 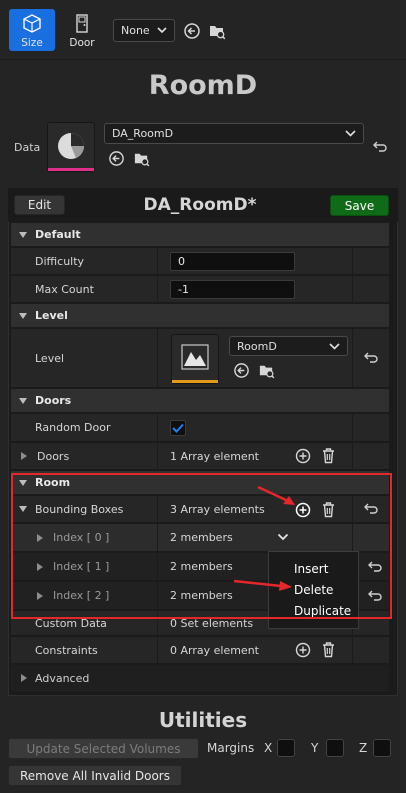 What do you see at coordinates (135, 30) in the screenshot?
I see `filter-dropdown-value: None` at bounding box center [135, 30].